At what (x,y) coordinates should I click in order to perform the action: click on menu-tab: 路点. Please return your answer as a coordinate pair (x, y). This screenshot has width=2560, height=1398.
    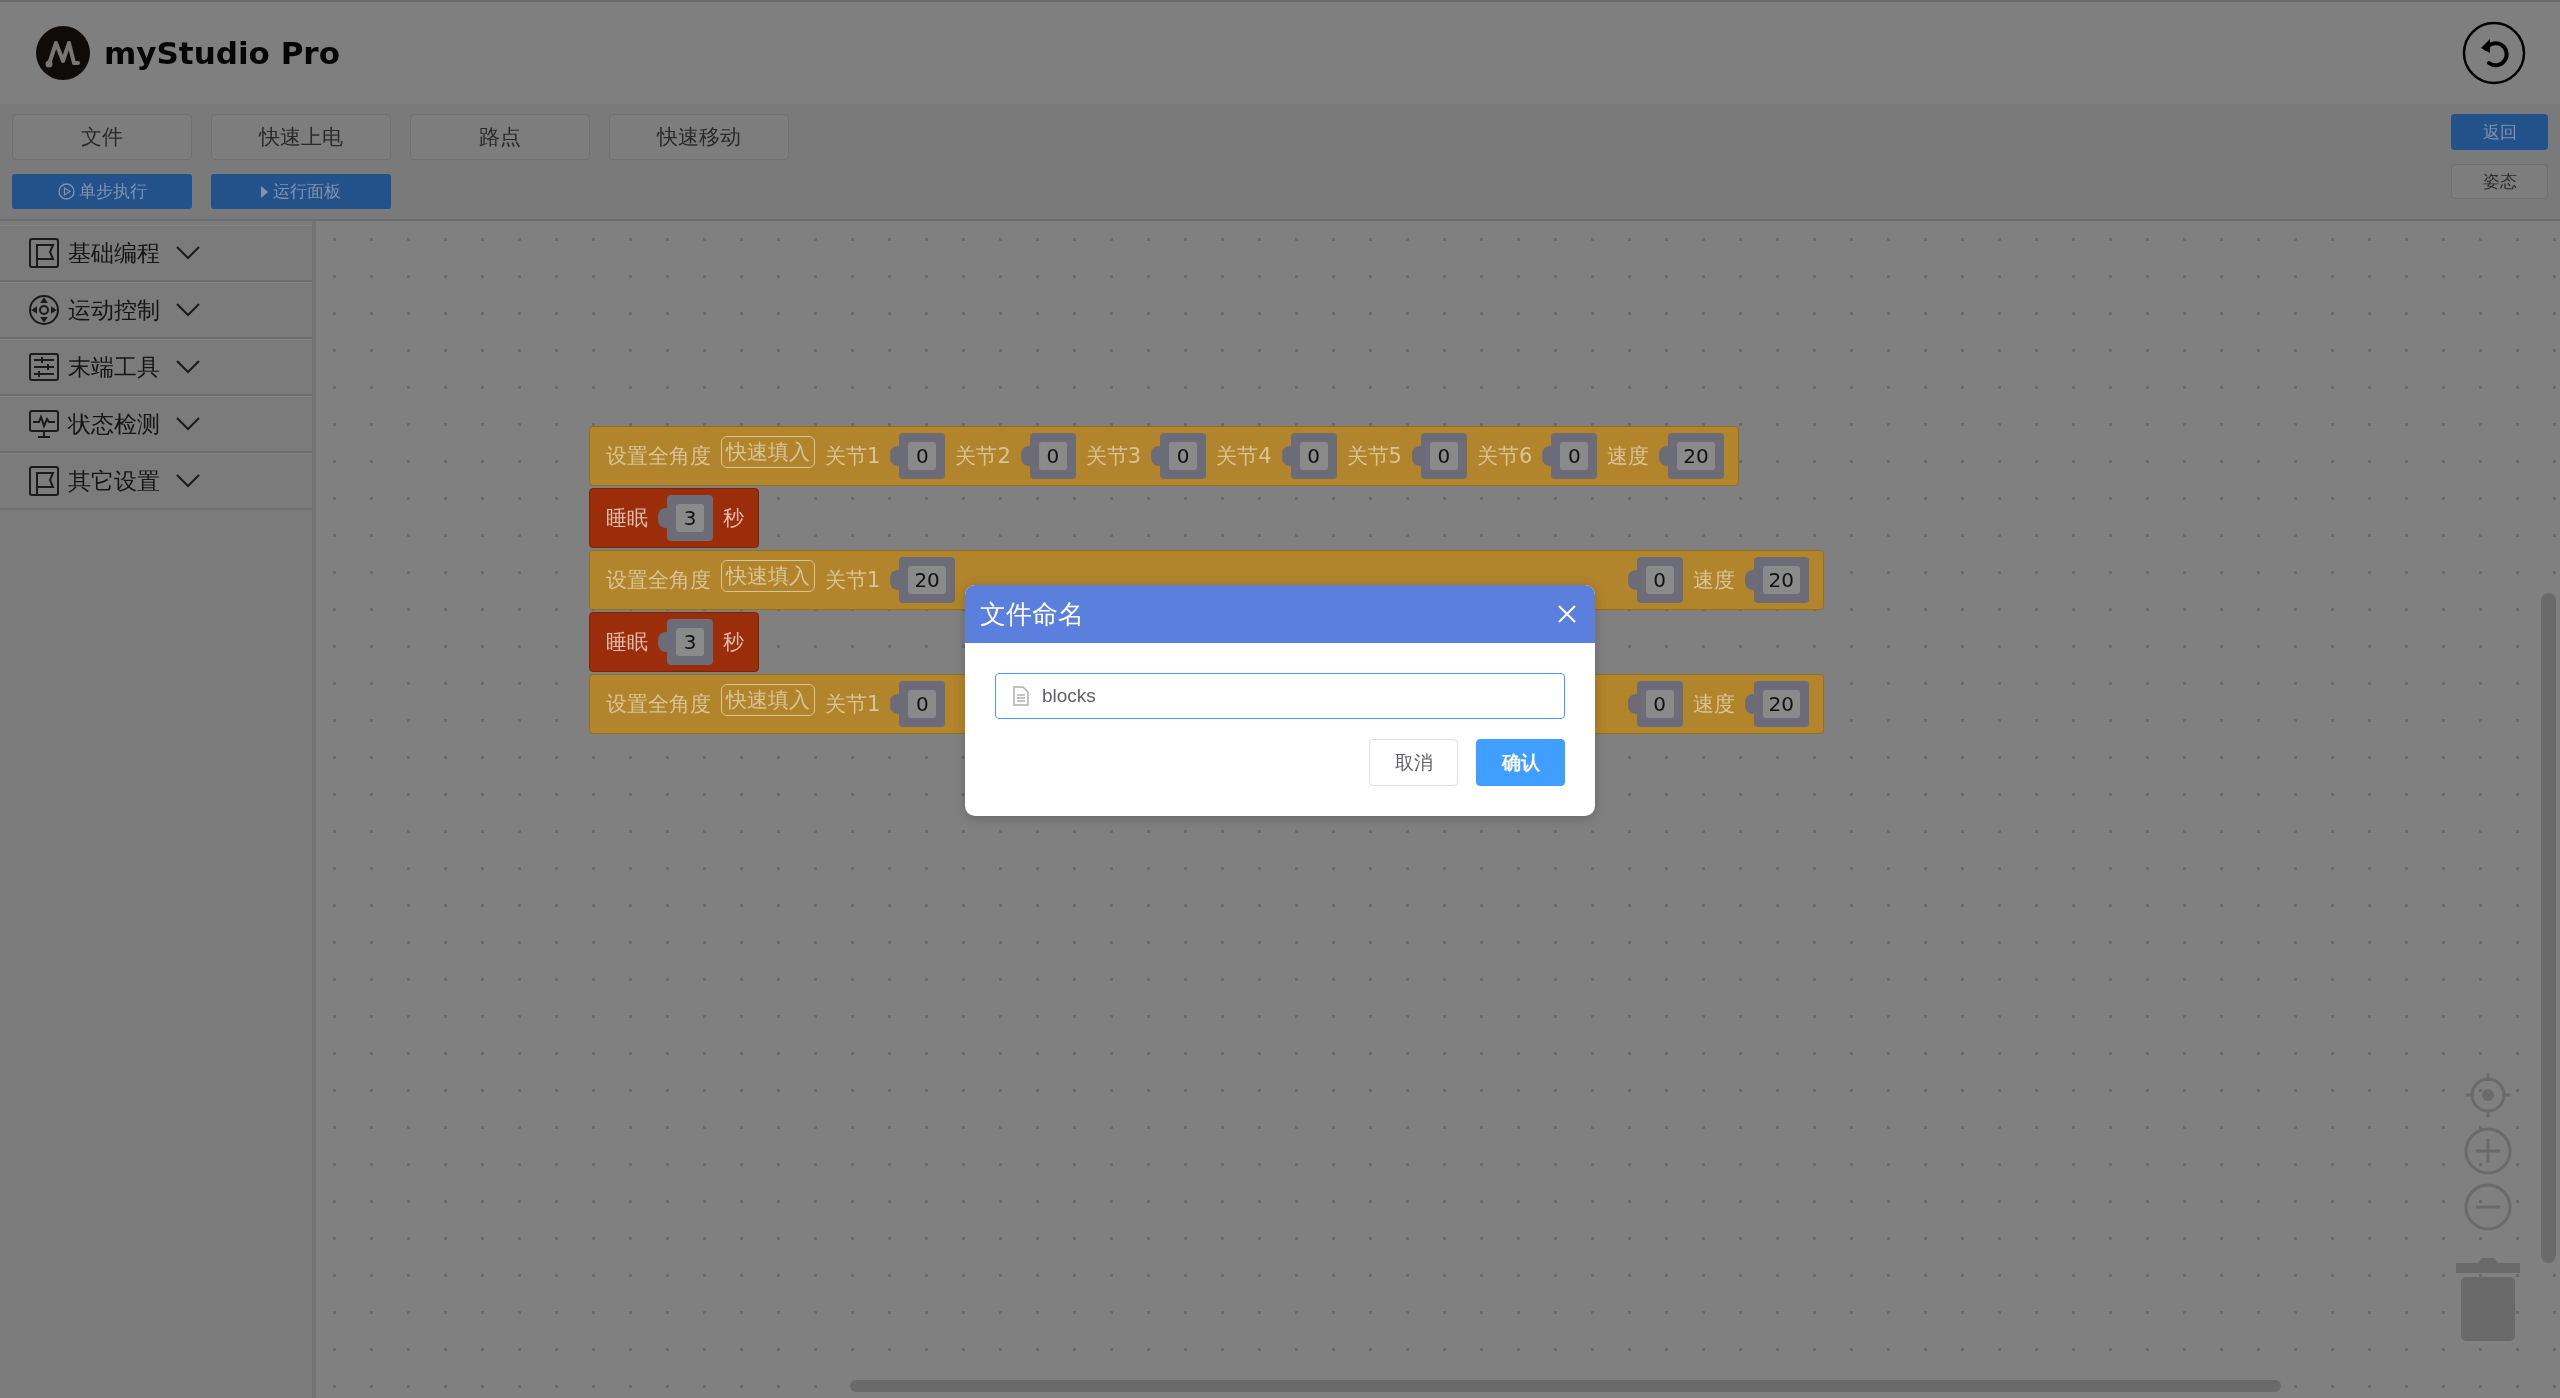
    Looking at the image, I should click on (500, 137).